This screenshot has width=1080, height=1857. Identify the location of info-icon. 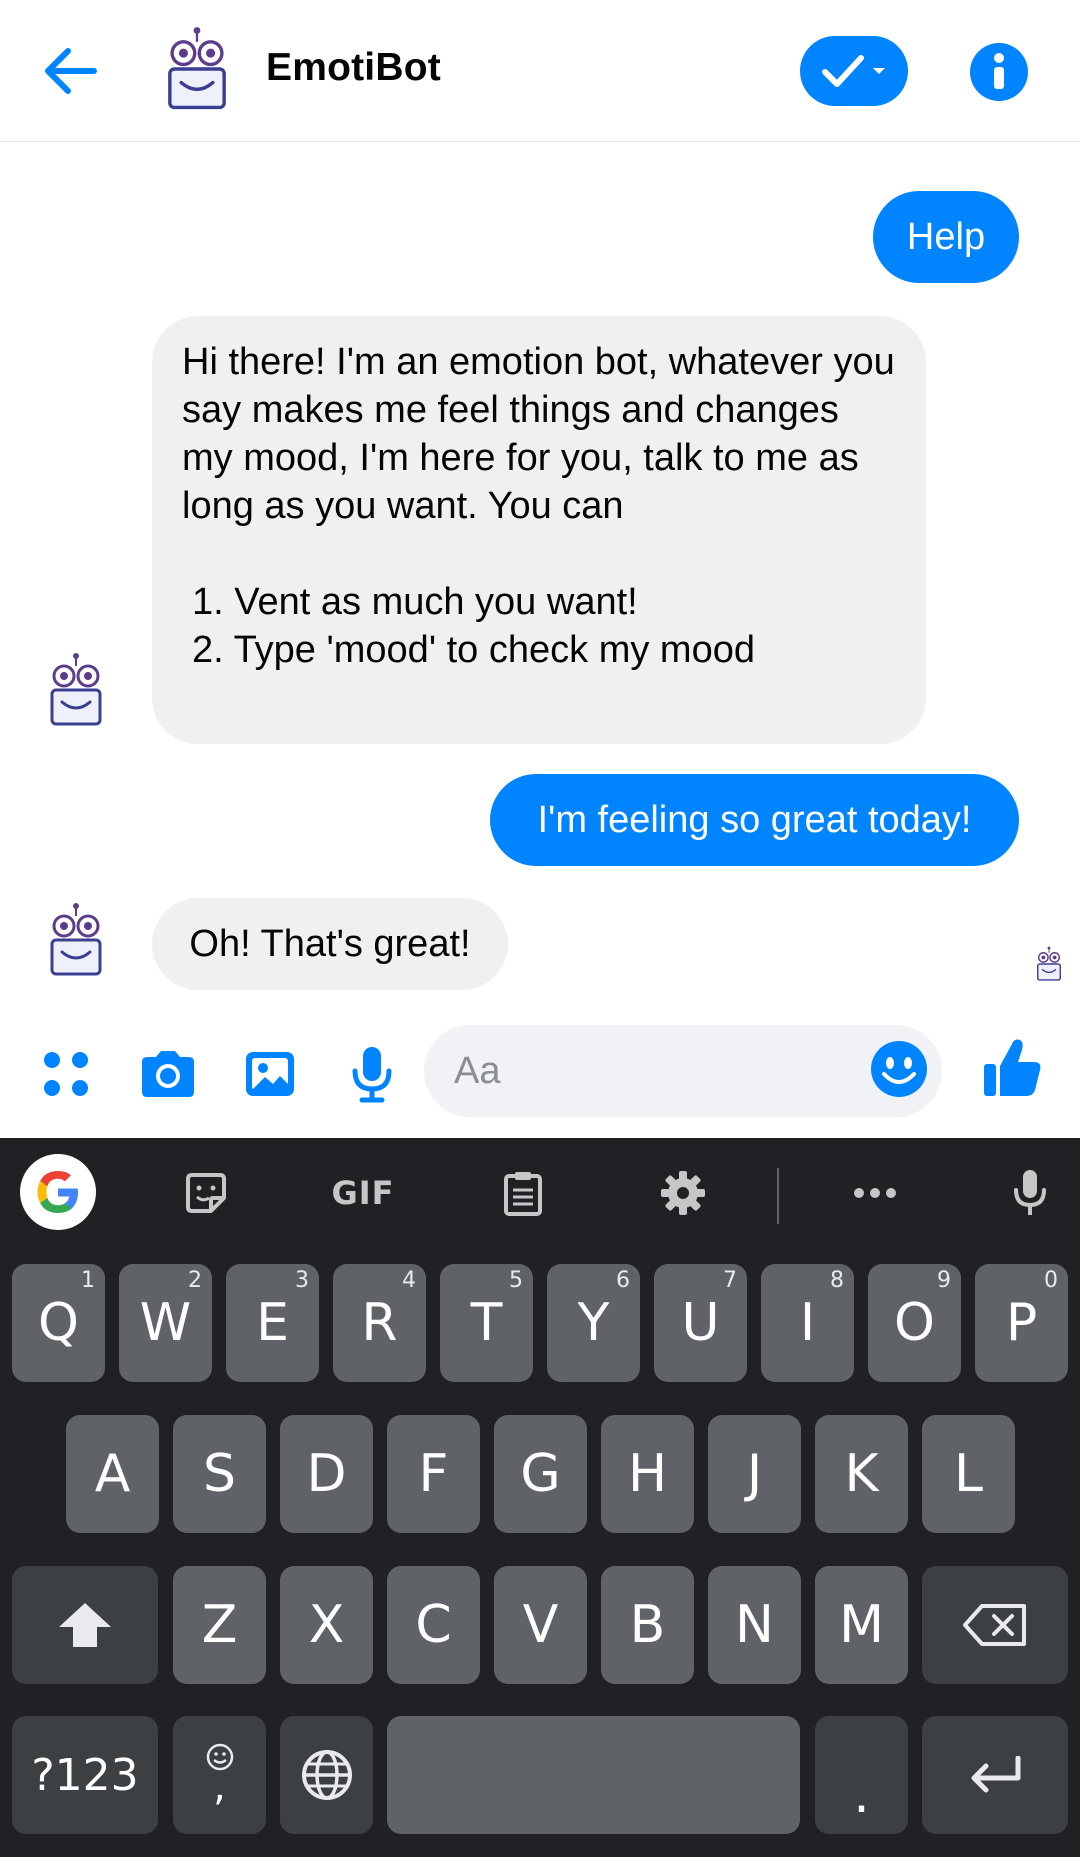
(999, 71).